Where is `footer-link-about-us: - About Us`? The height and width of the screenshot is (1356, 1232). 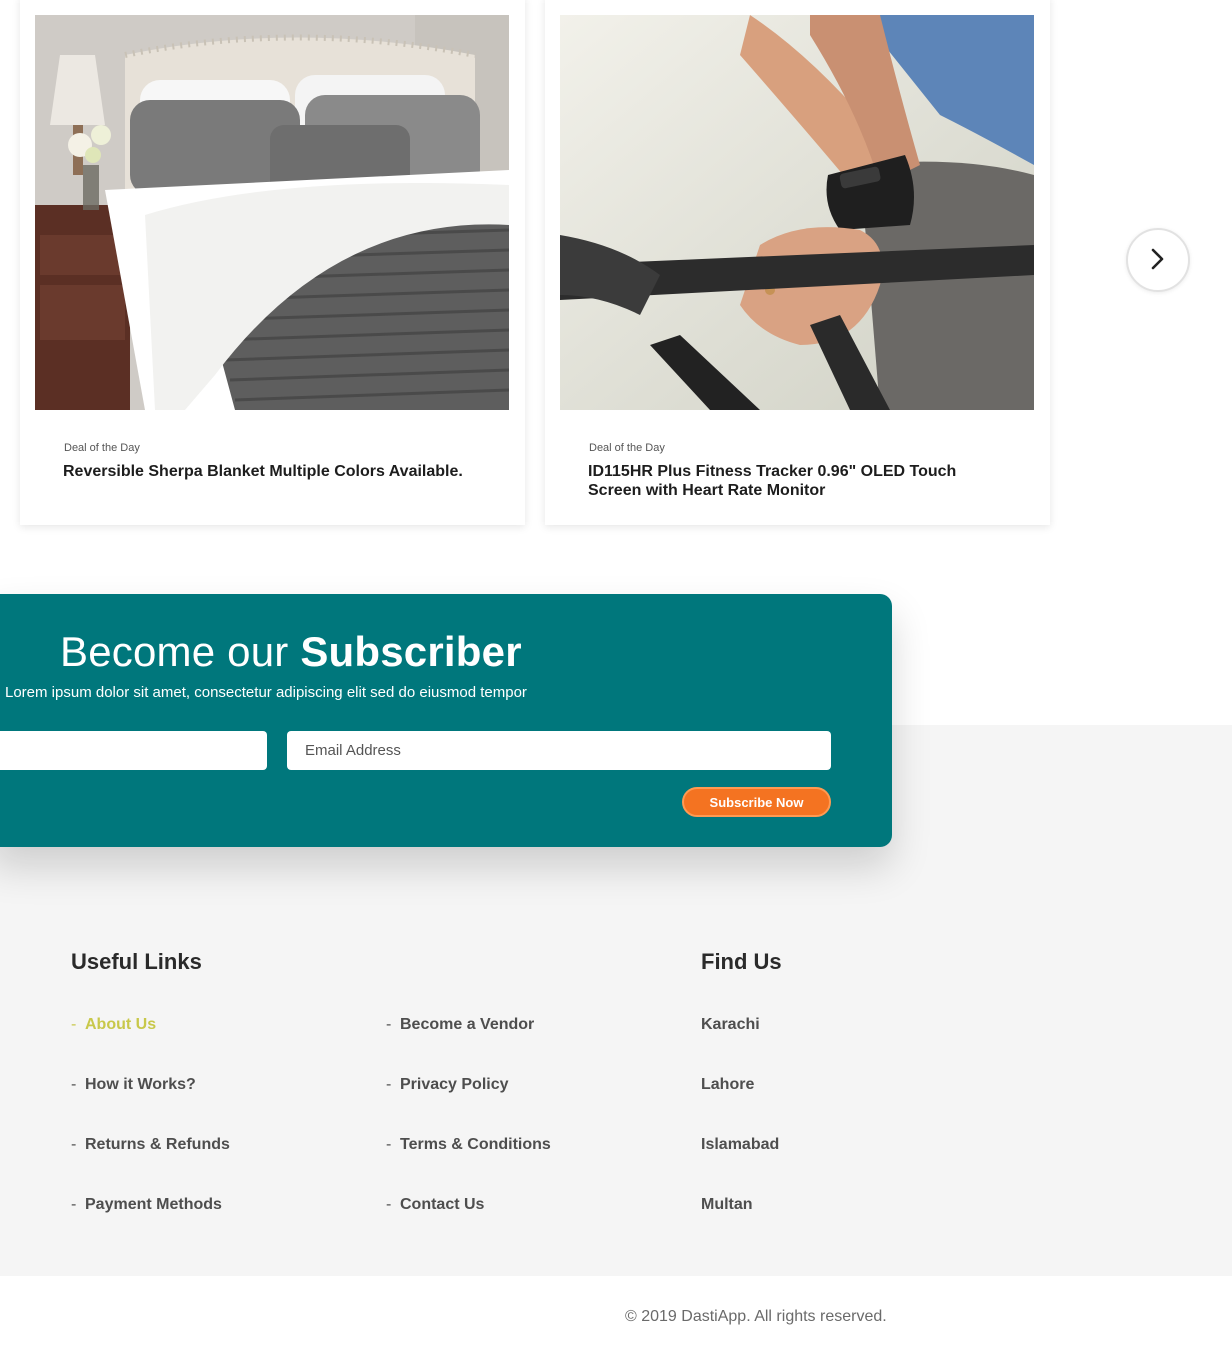 footer-link-about-us: - About Us is located at coordinates (150, 1046).